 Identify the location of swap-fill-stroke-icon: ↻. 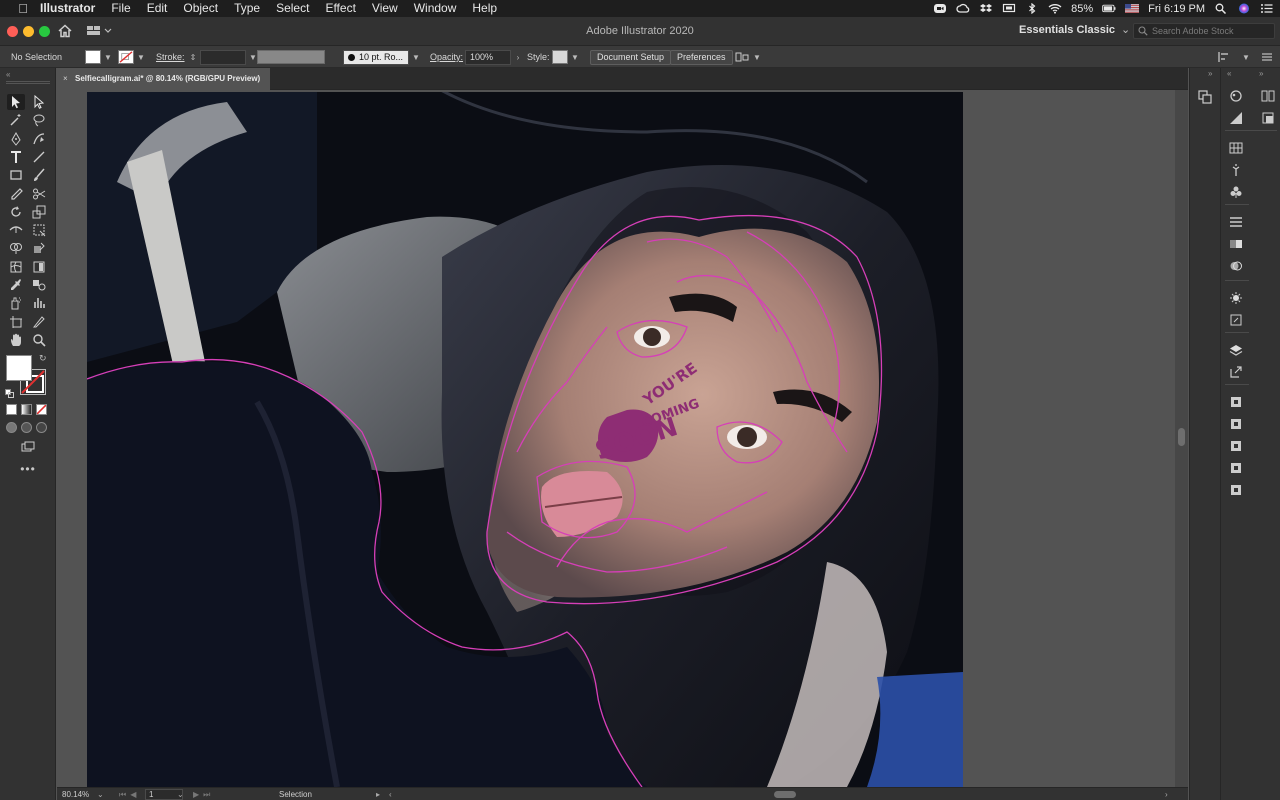
(43, 358).